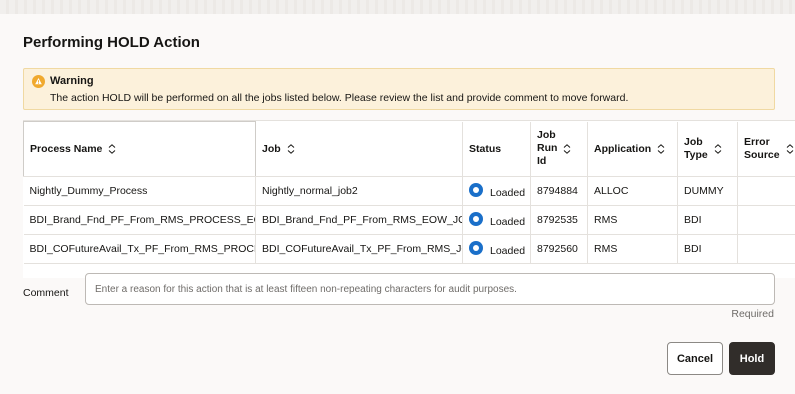 Image resolution: width=795 pixels, height=394 pixels. What do you see at coordinates (359, 220) in the screenshot?
I see `cell-job: BDI_Brand_Fnd_PF_From_RMS_EOW_JOB` at bounding box center [359, 220].